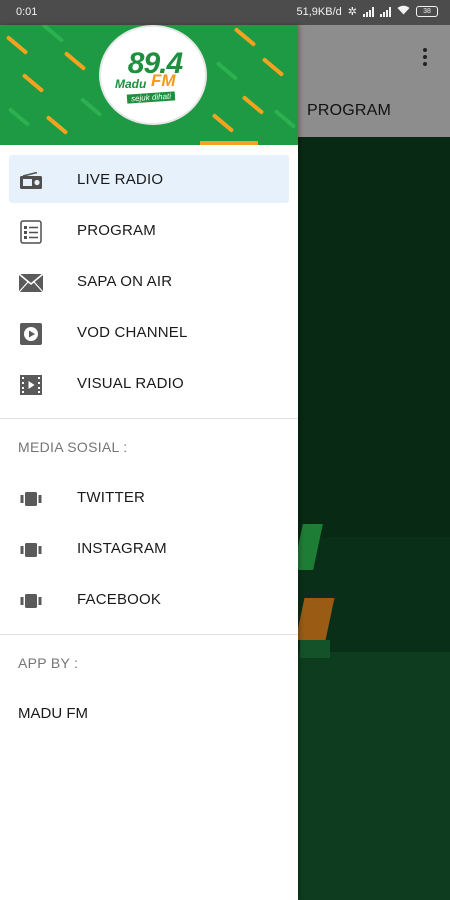 This screenshot has width=450, height=900. I want to click on menu-item-vod-channel: VOD CHANNEL, so click(149, 333).